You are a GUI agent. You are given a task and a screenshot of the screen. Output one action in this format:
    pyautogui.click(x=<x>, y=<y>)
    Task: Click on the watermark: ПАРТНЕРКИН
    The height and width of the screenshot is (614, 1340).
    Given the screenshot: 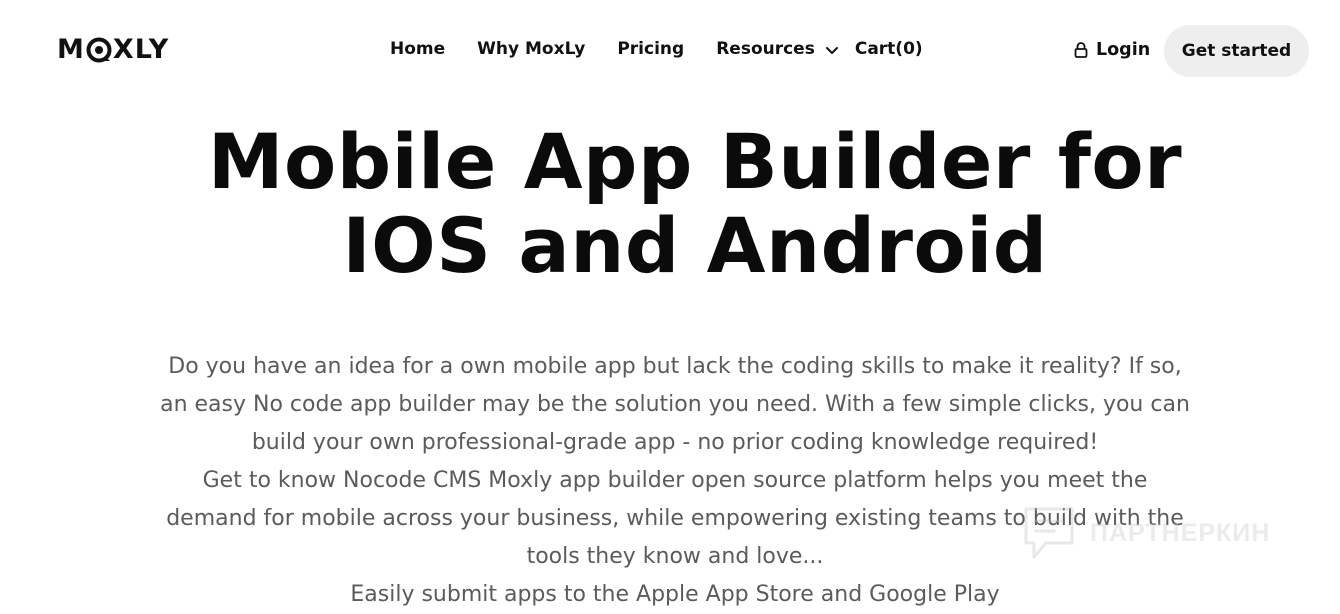 What is the action you would take?
    pyautogui.click(x=1146, y=533)
    